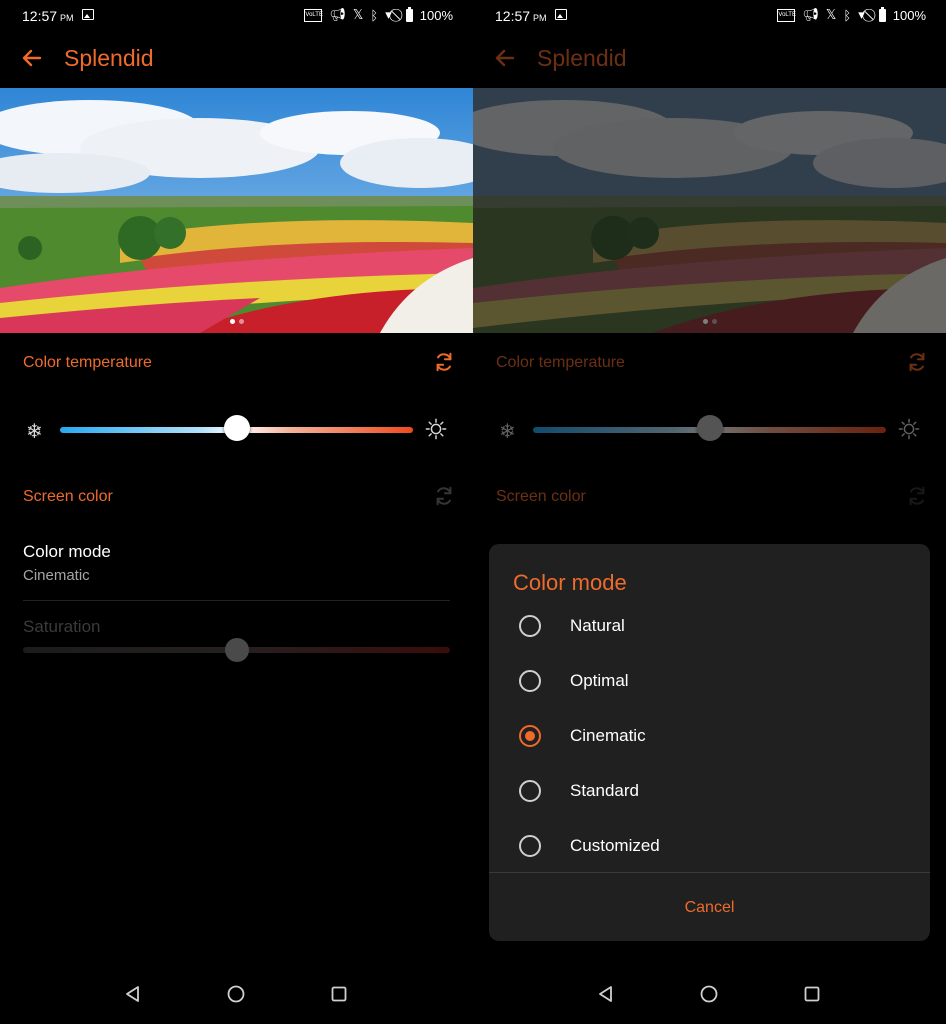 The image size is (946, 1024). Describe the element at coordinates (709, 736) in the screenshot. I see `option-cinematic: Cinematic` at that location.